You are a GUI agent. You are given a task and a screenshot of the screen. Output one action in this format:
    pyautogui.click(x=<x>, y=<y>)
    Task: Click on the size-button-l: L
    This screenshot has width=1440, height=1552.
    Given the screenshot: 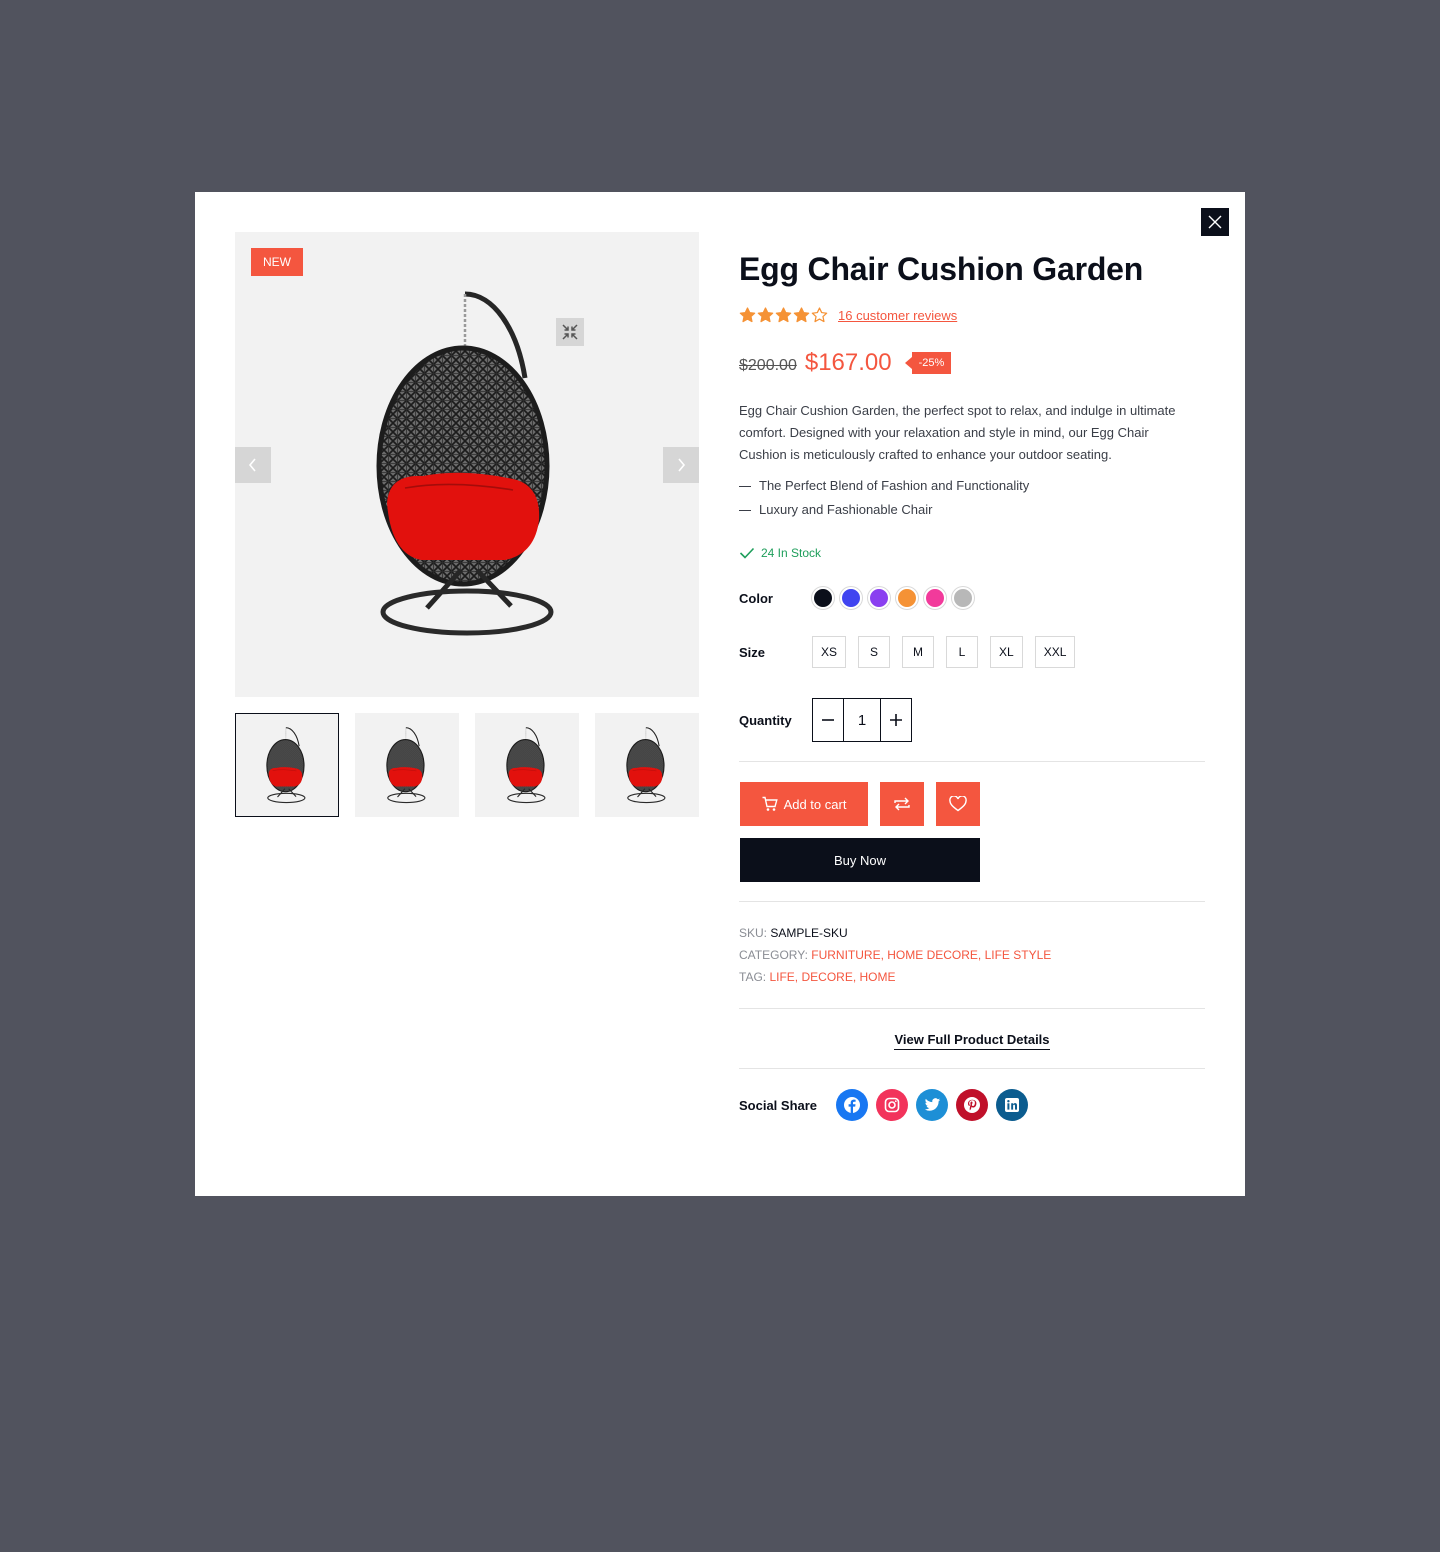 What is the action you would take?
    pyautogui.click(x=962, y=652)
    